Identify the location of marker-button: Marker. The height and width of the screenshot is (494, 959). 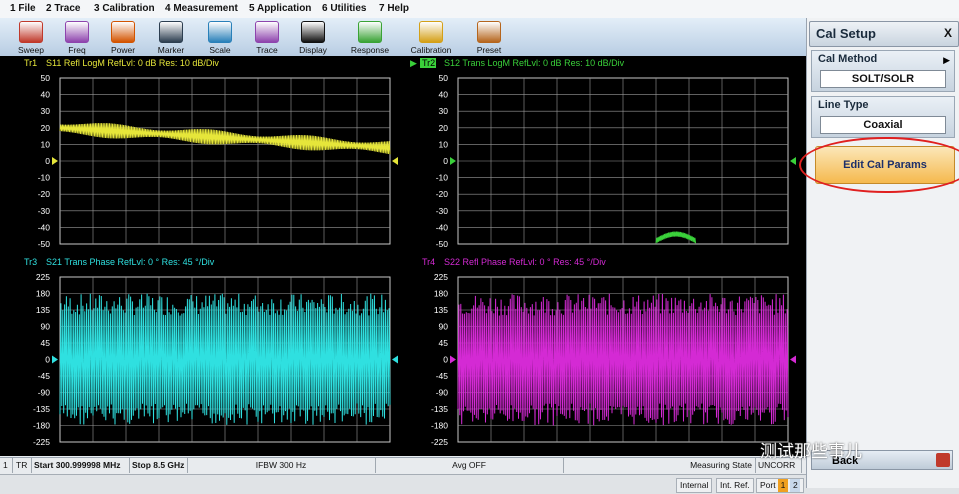
(171, 37).